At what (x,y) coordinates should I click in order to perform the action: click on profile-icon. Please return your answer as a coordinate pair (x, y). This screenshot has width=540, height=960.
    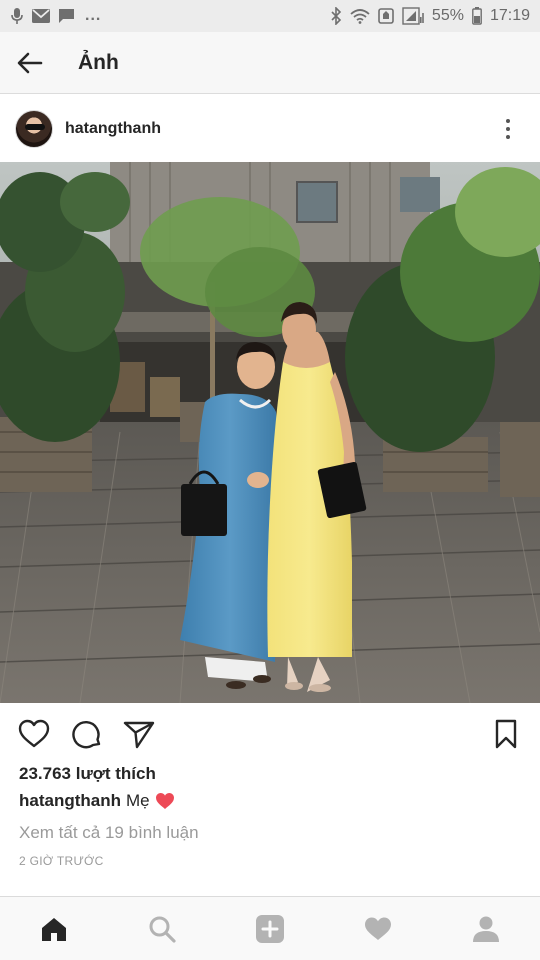
    Looking at the image, I should click on (486, 929).